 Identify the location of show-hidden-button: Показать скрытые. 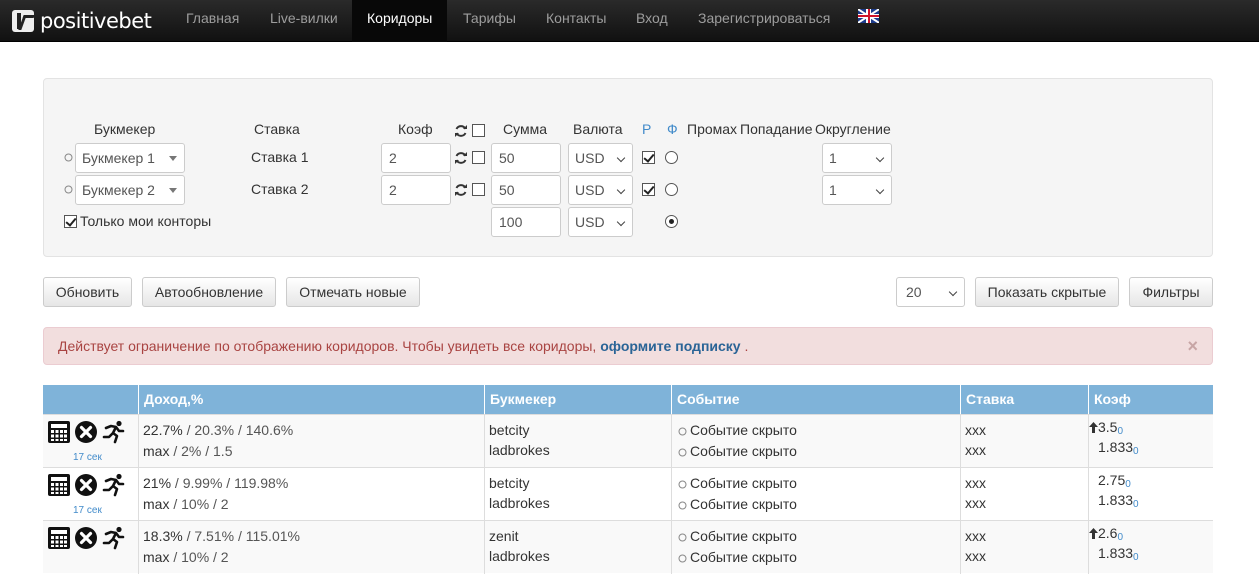
(1047, 292).